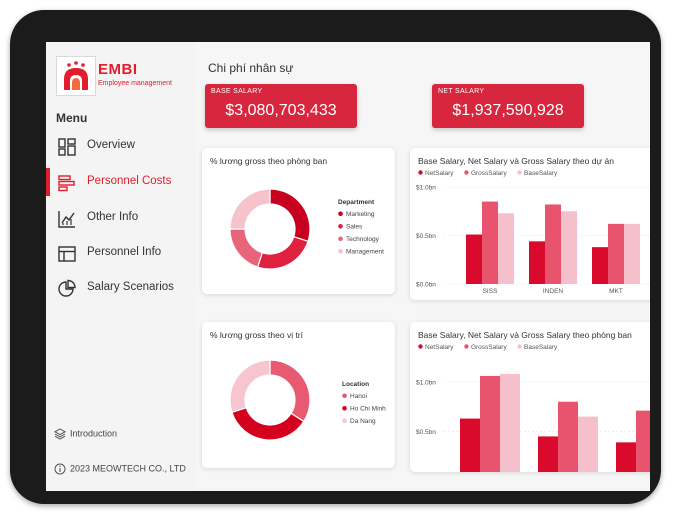 The width and height of the screenshot is (676, 514). What do you see at coordinates (616, 291) in the screenshot?
I see `x-tick-label: MKT` at bounding box center [616, 291].